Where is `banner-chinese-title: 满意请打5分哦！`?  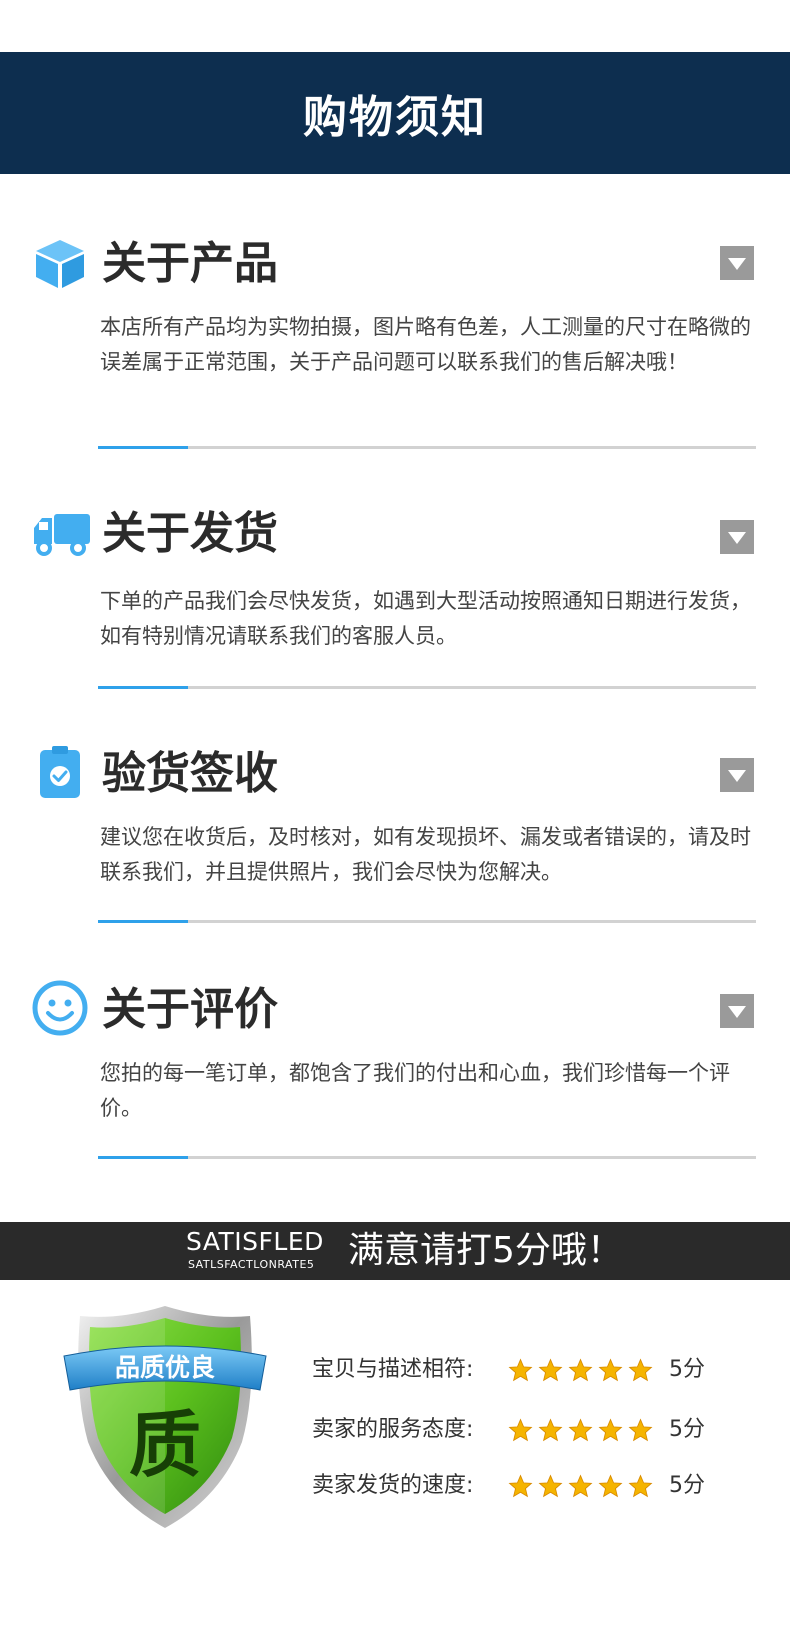
banner-chinese-title: 满意请打5分哦！ is located at coordinates (485, 1250).